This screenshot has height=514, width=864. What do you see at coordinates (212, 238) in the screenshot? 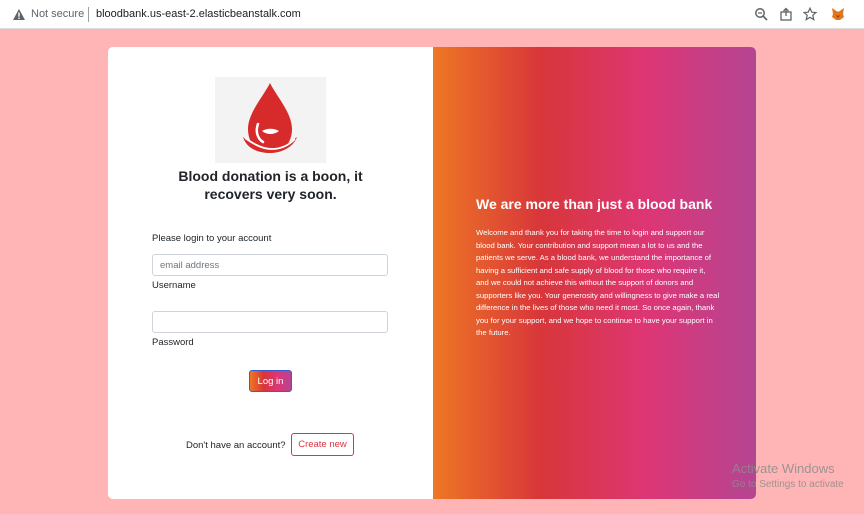
I see `login-prompt: Please login to your account` at bounding box center [212, 238].